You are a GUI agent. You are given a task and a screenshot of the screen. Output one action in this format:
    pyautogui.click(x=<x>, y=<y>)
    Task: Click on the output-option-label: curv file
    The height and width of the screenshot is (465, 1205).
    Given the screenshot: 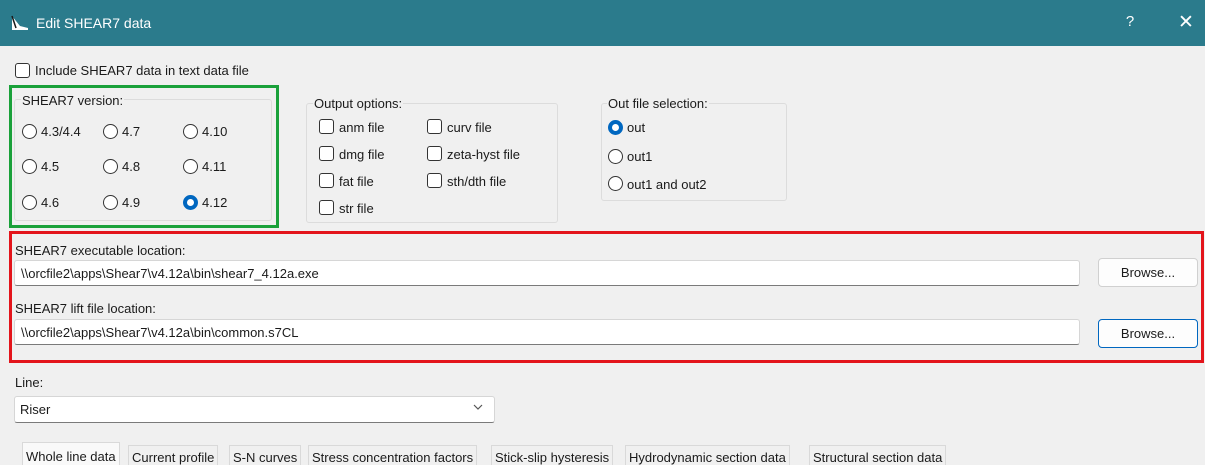 What is the action you would take?
    pyautogui.click(x=469, y=127)
    